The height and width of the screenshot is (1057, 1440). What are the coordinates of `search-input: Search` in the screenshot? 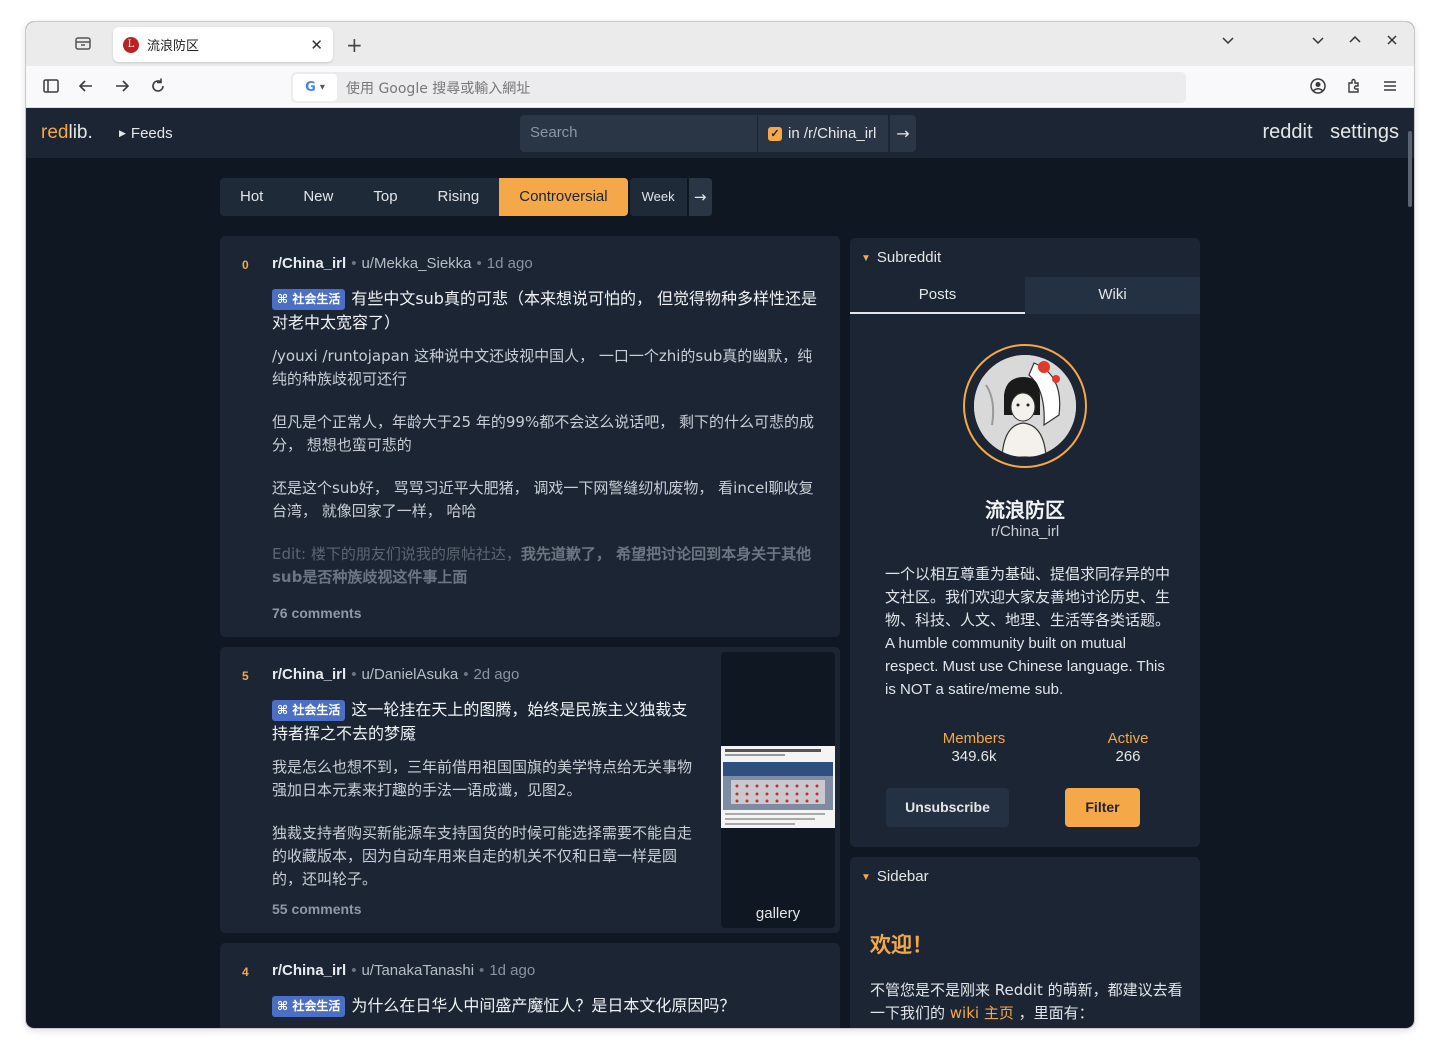 It's located at (638, 133).